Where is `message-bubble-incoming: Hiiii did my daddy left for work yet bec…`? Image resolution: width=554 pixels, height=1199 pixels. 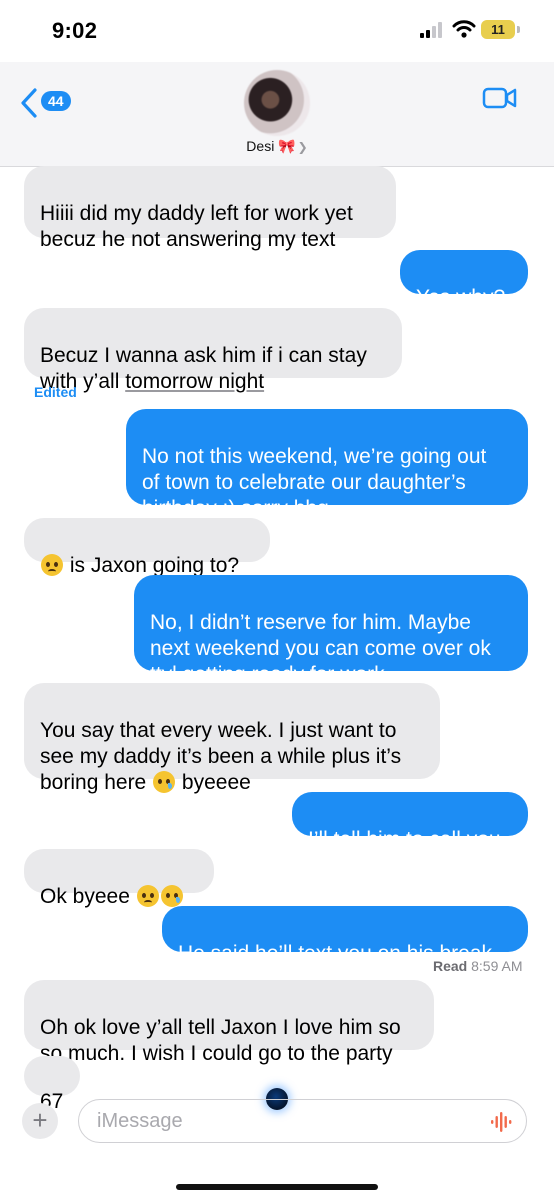 message-bubble-incoming: Hiiii did my daddy left for work yet bec… is located at coordinates (210, 208).